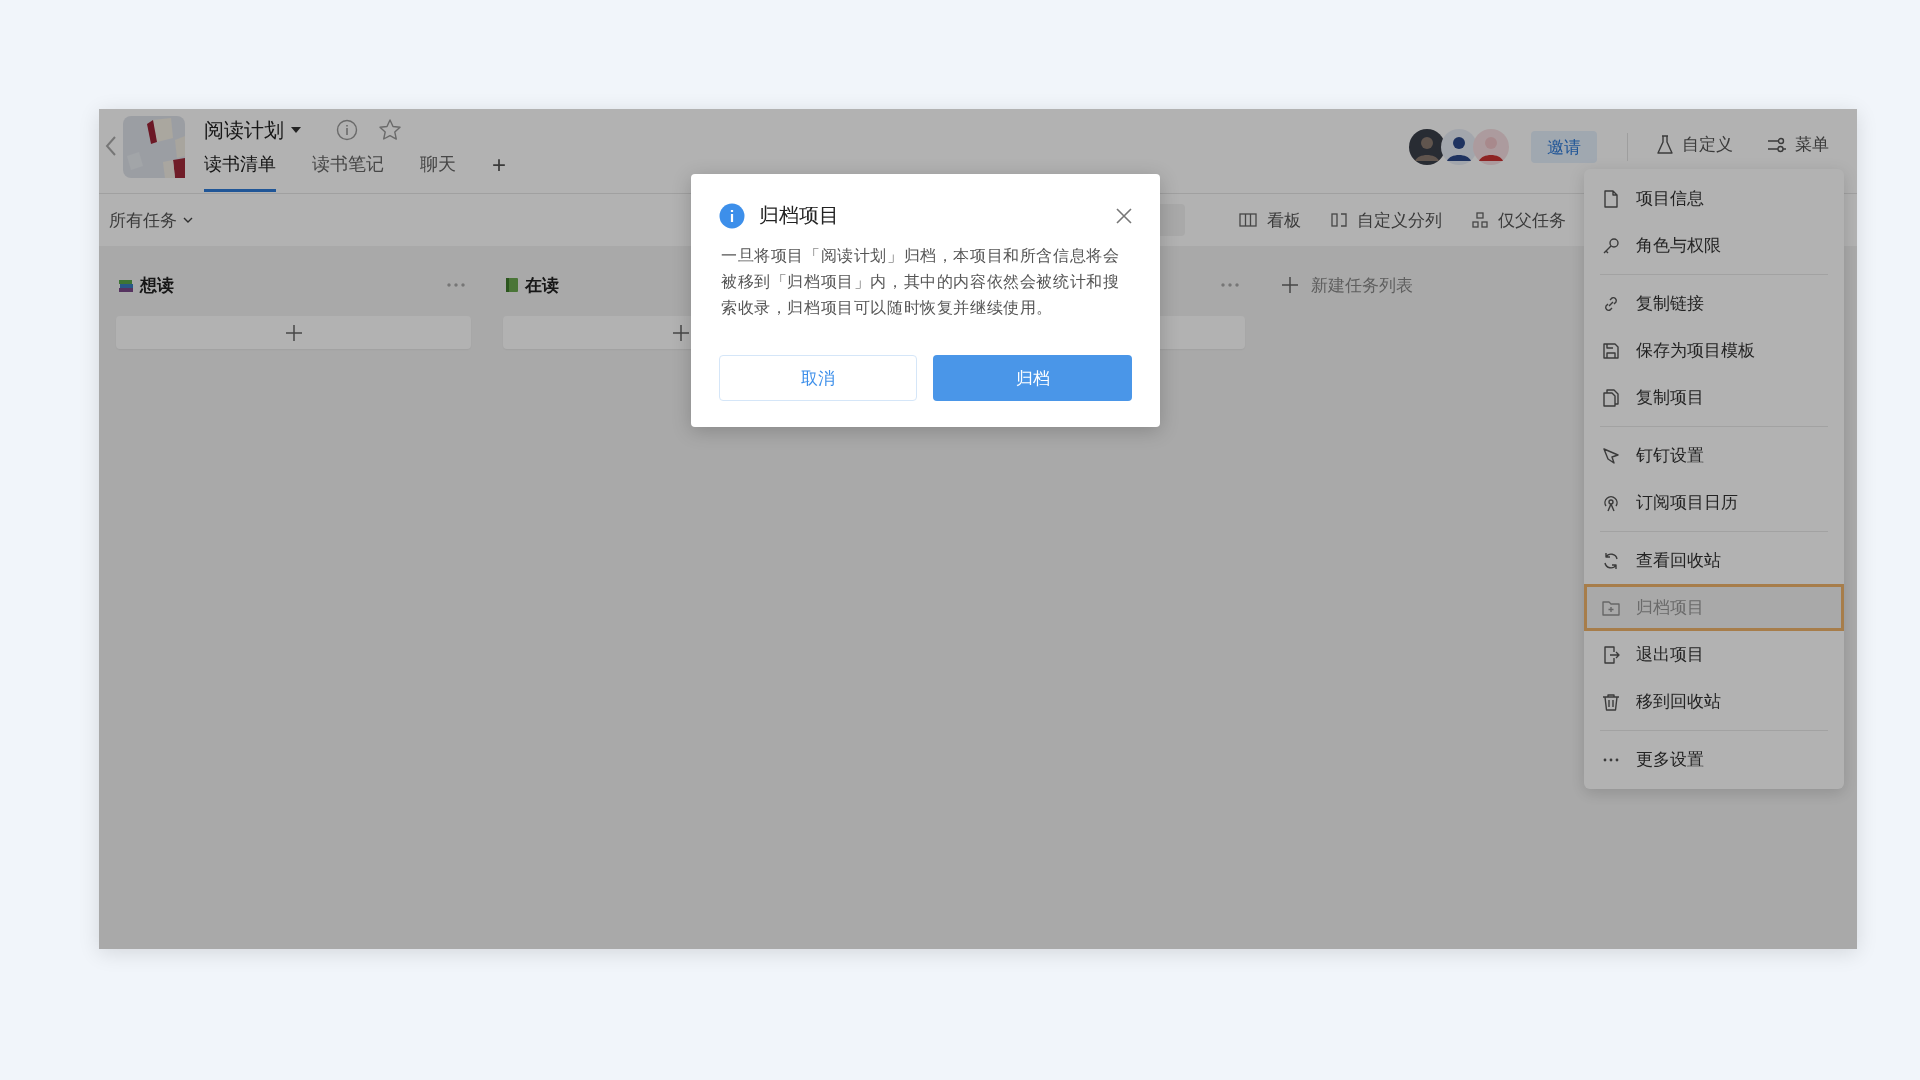  What do you see at coordinates (1798, 144) in the screenshot?
I see `menu-button: 菜单` at bounding box center [1798, 144].